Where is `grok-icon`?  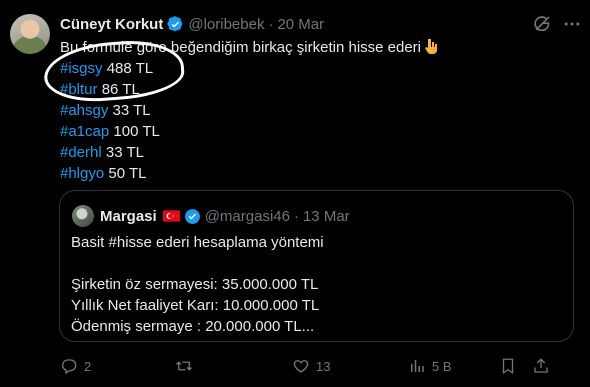
grok-icon is located at coordinates (542, 24).